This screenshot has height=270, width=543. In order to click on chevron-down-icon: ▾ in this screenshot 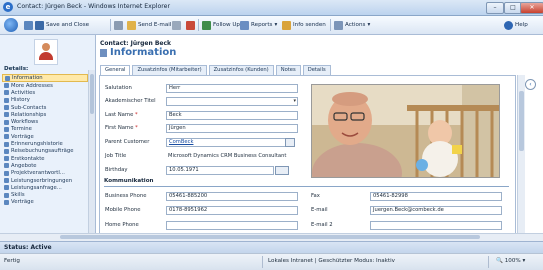, I will do `click(369, 25)`.